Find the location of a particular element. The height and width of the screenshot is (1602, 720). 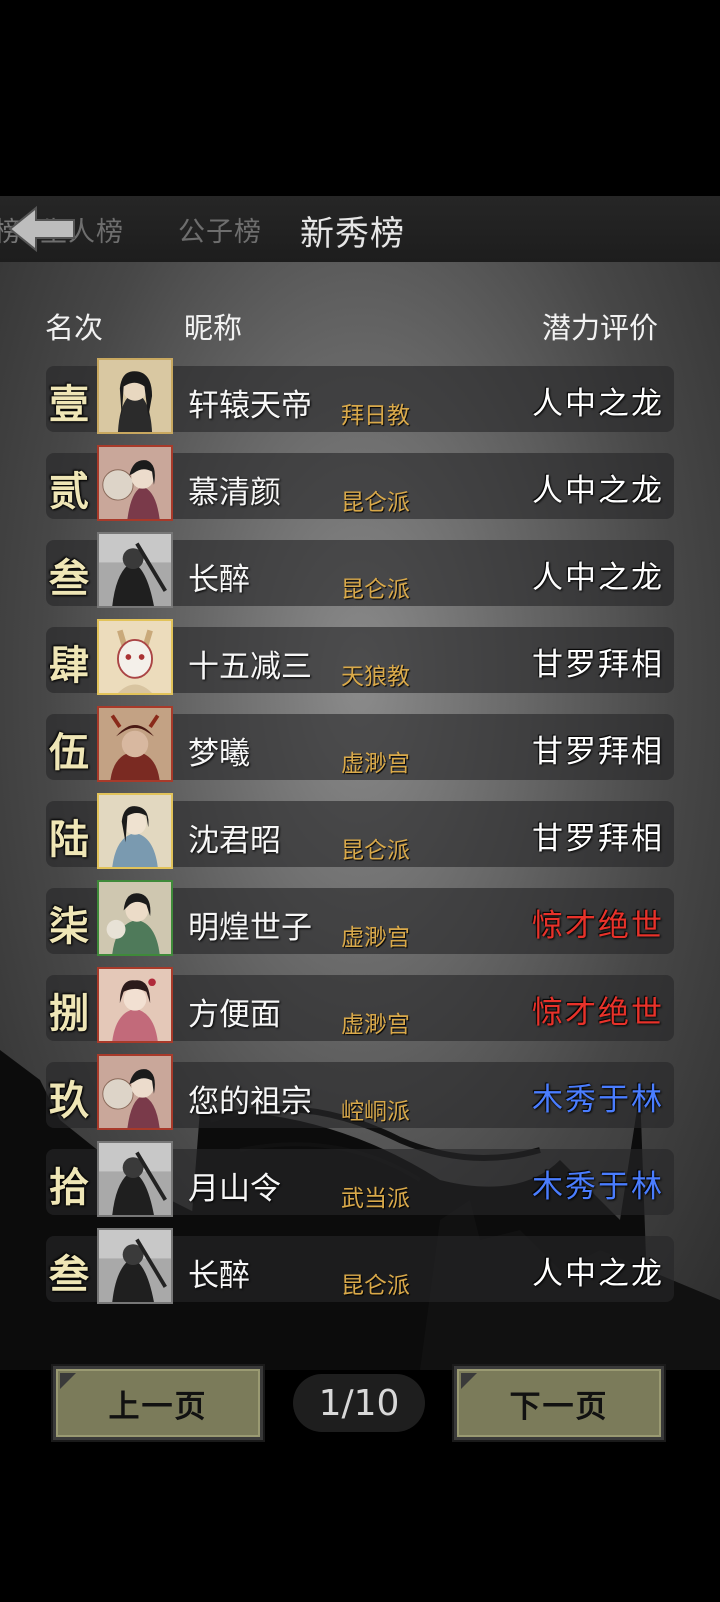

previous-page-button: 上一页 is located at coordinates (158, 1403).